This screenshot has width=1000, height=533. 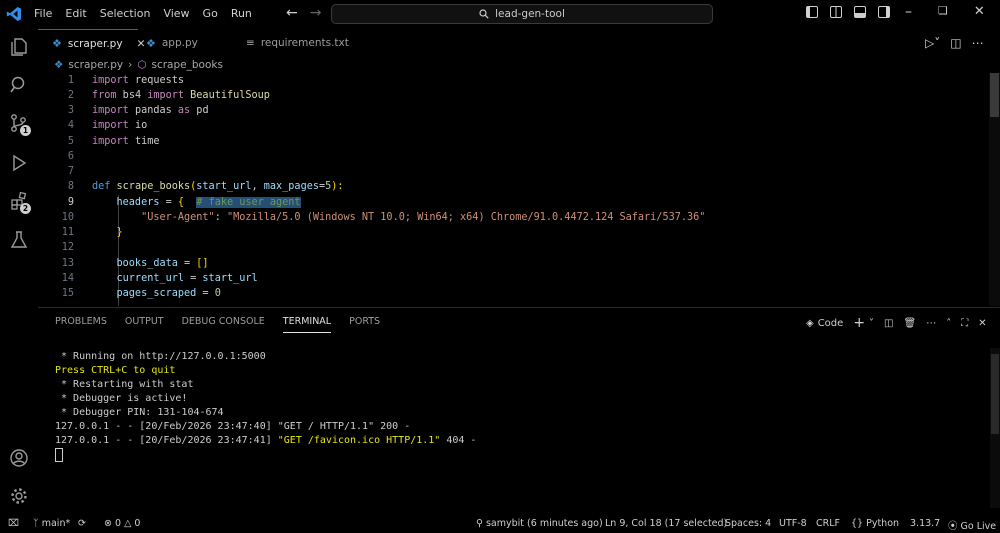 What do you see at coordinates (67, 278) in the screenshot?
I see `line-number: 14` at bounding box center [67, 278].